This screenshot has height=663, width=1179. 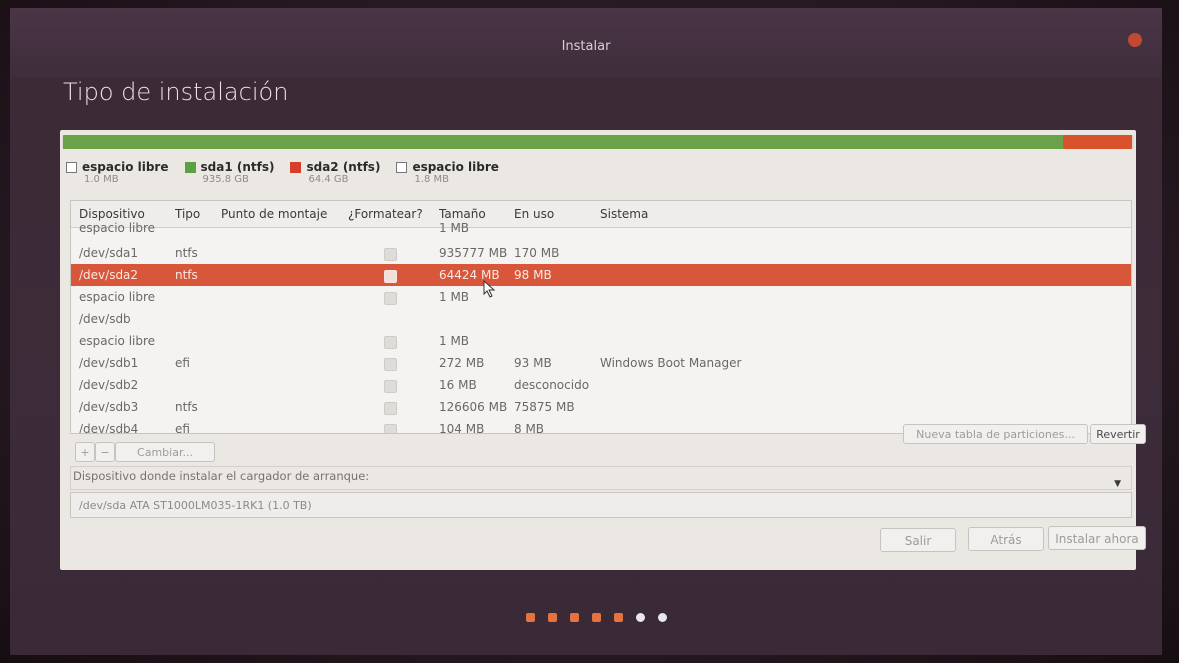 I want to click on legend-item: sda2 (ntfs) 64.4 GB, so click(x=335, y=172).